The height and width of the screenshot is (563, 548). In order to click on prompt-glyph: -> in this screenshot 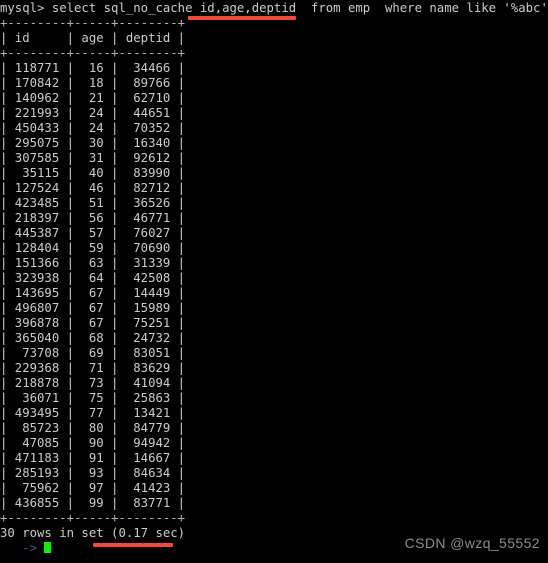, I will do `click(19, 548)`.